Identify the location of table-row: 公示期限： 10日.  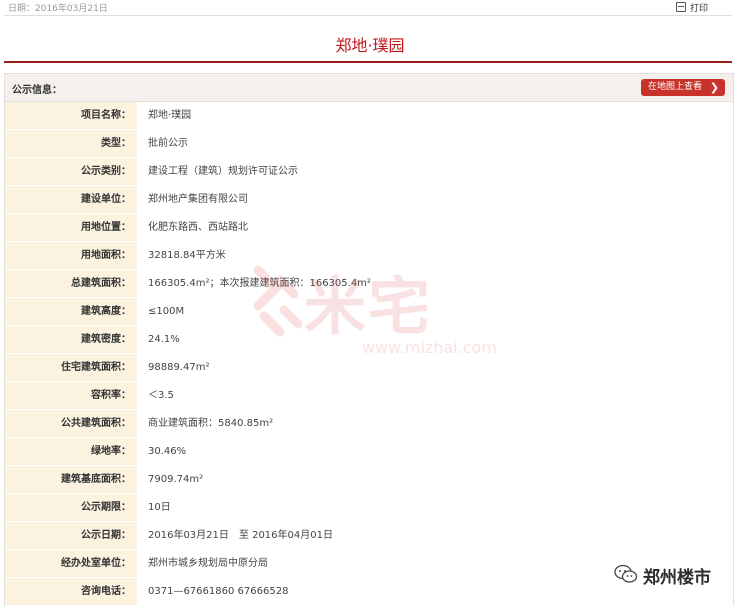
(369, 508).